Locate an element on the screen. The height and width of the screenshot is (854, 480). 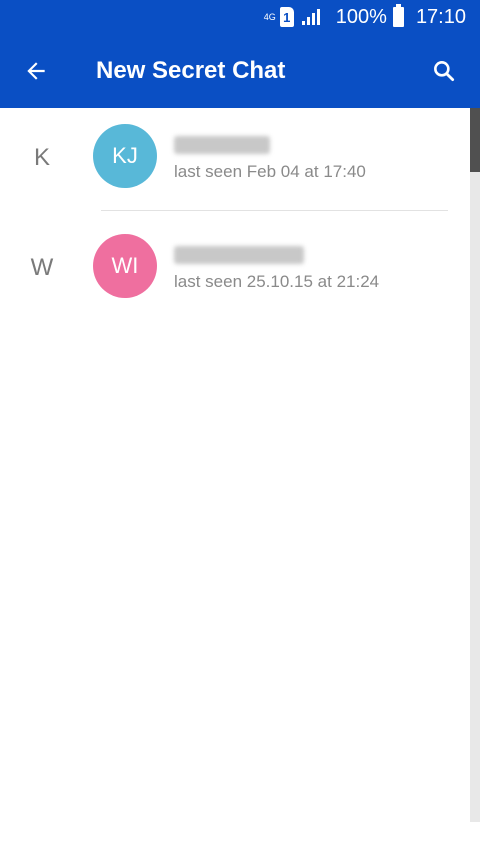
arrow-left-icon is located at coordinates (36, 71).